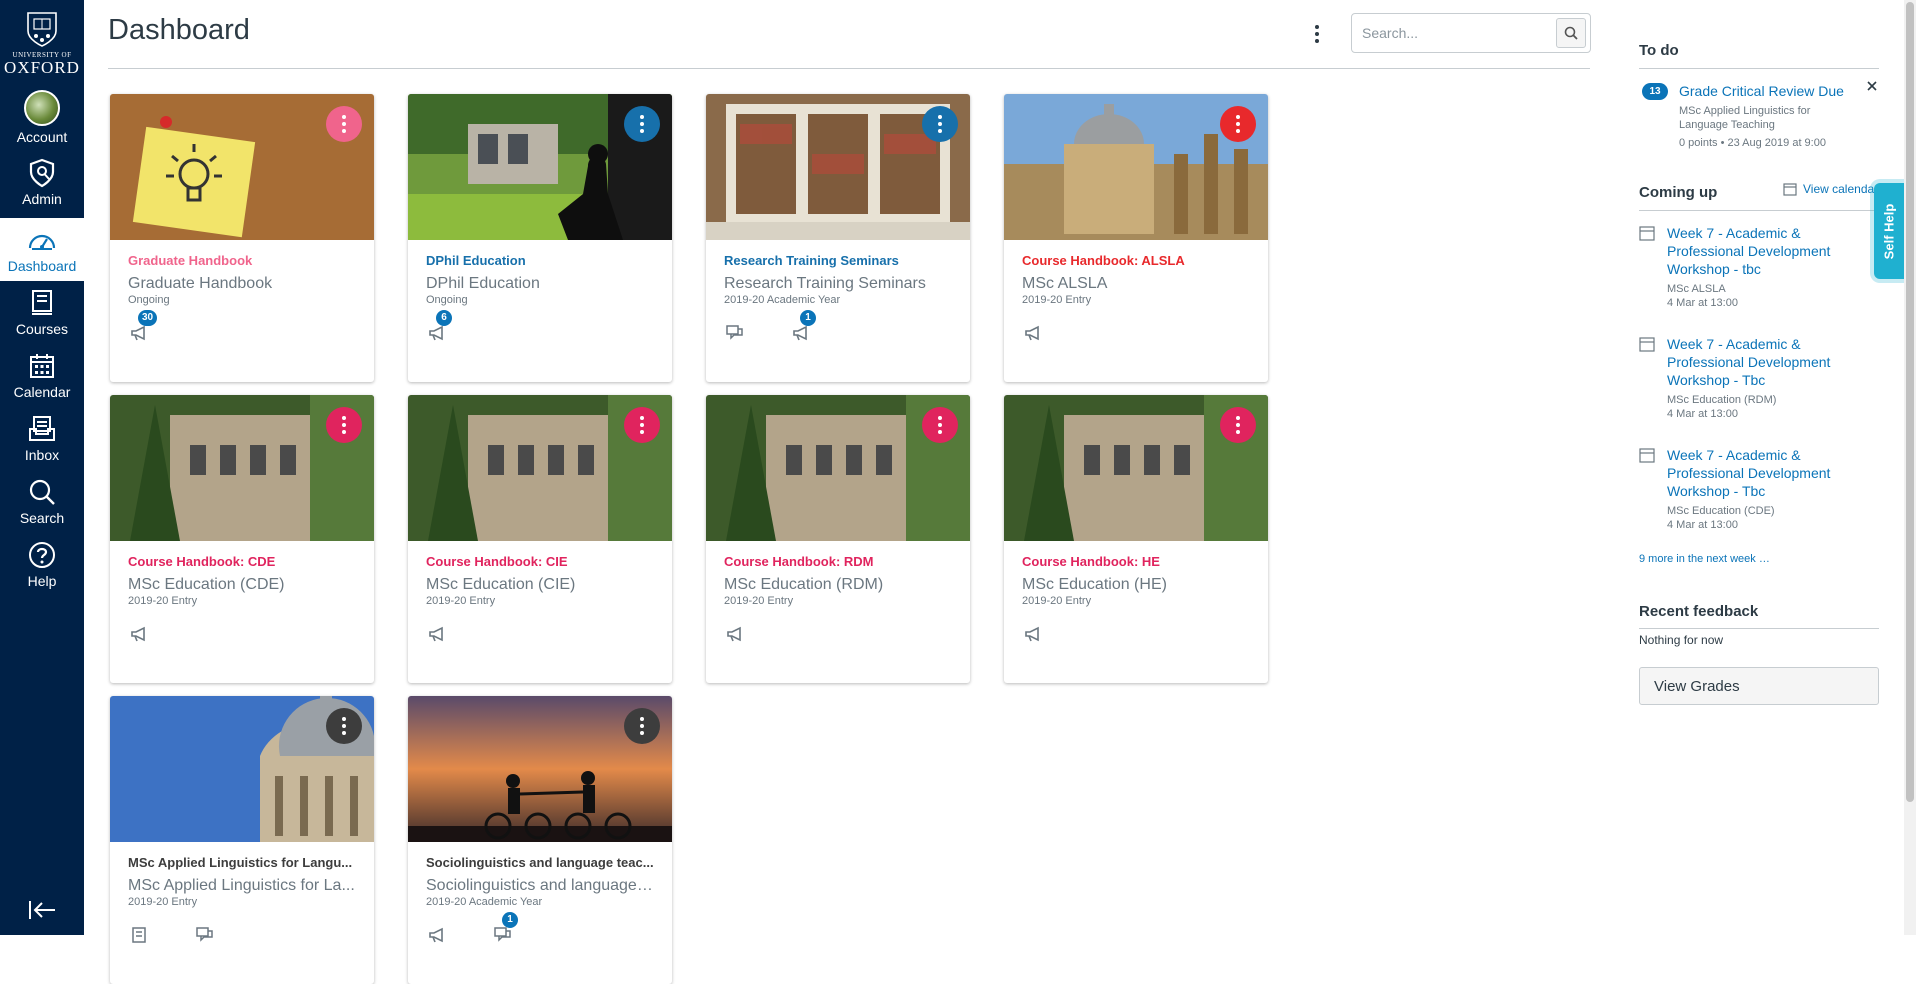 The image size is (1916, 984). I want to click on nav-courses-label: Courses, so click(42, 329).